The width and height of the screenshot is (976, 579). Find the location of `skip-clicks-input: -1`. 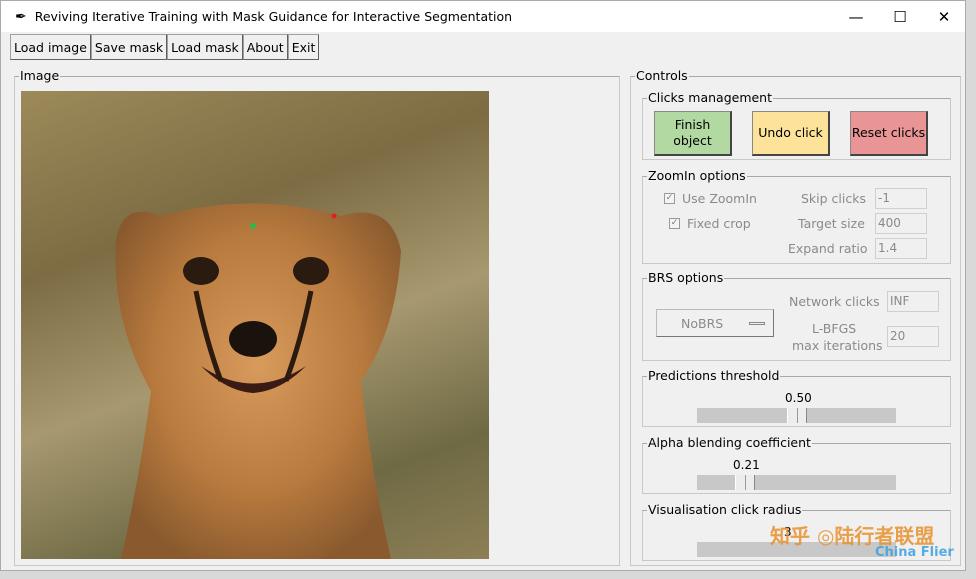

skip-clicks-input: -1 is located at coordinates (901, 198).